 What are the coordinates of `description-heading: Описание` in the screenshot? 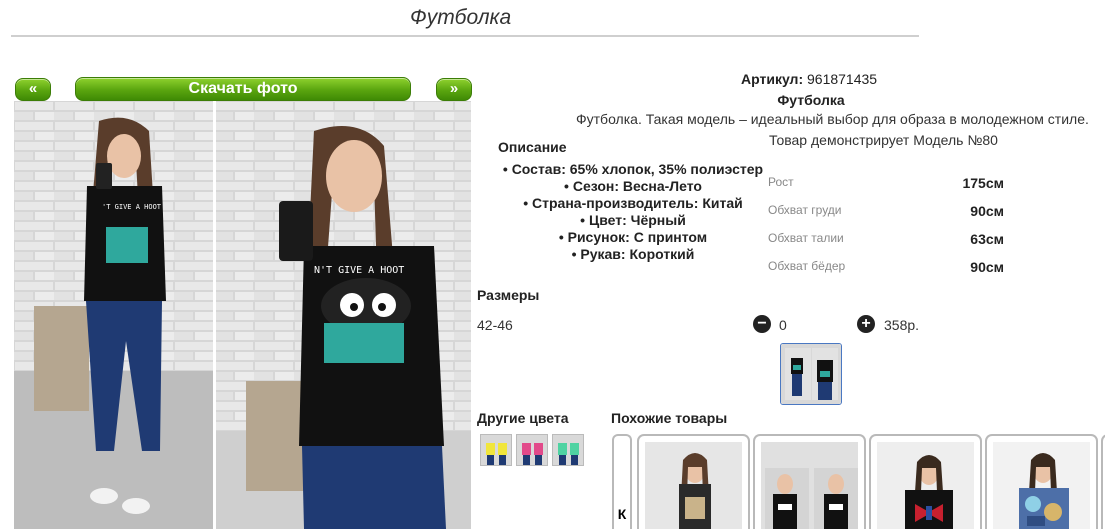 It's located at (532, 147).